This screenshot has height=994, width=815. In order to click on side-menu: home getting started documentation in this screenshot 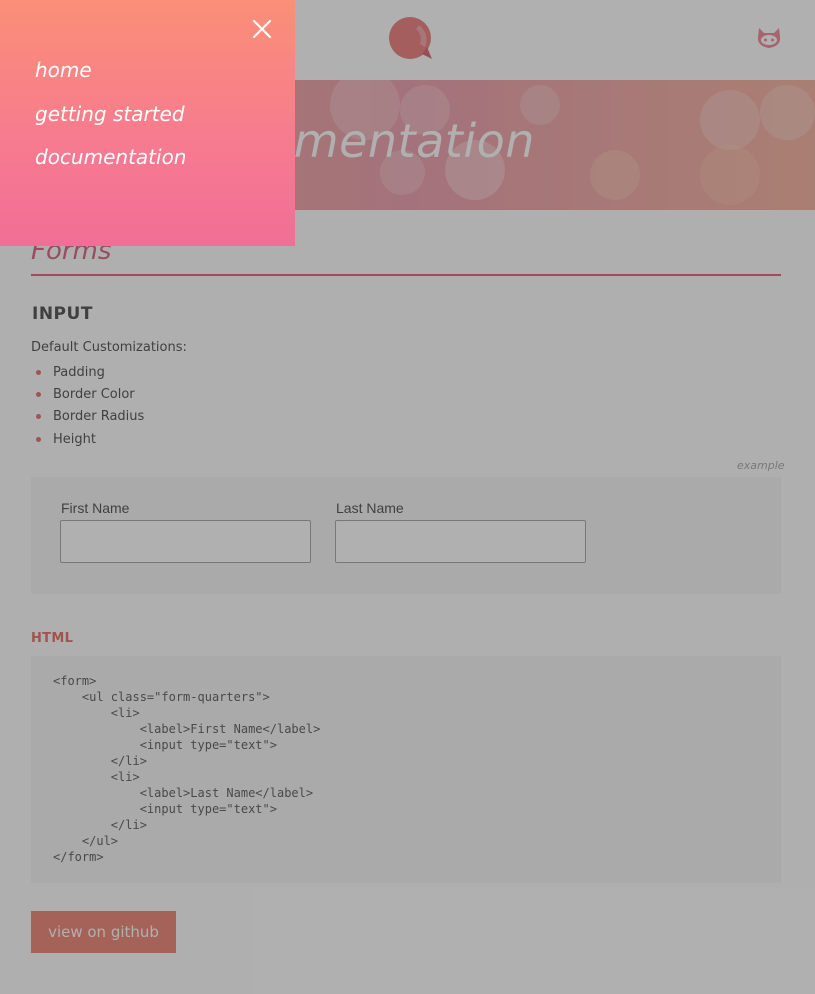, I will do `click(147, 123)`.